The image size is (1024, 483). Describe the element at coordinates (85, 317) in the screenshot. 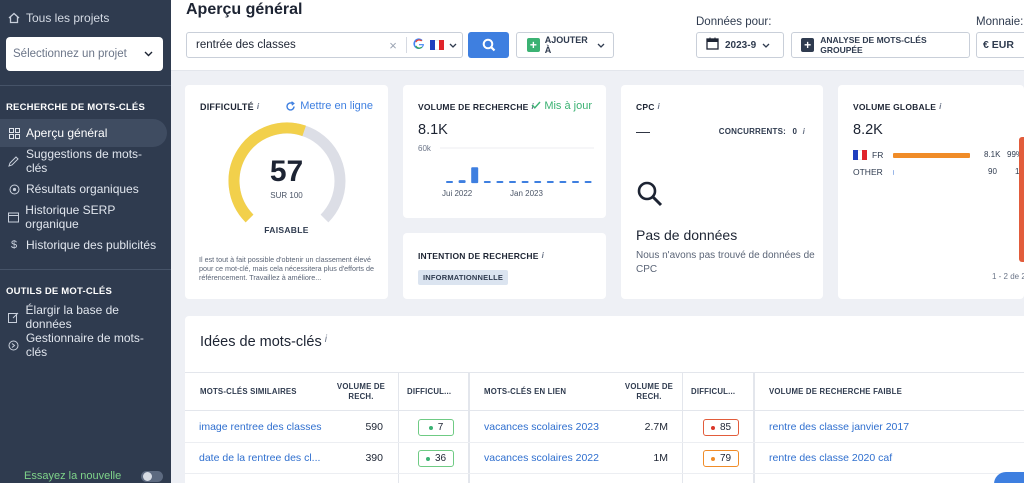

I see `sidebar-item-expand-database: Élargir la base de données` at that location.